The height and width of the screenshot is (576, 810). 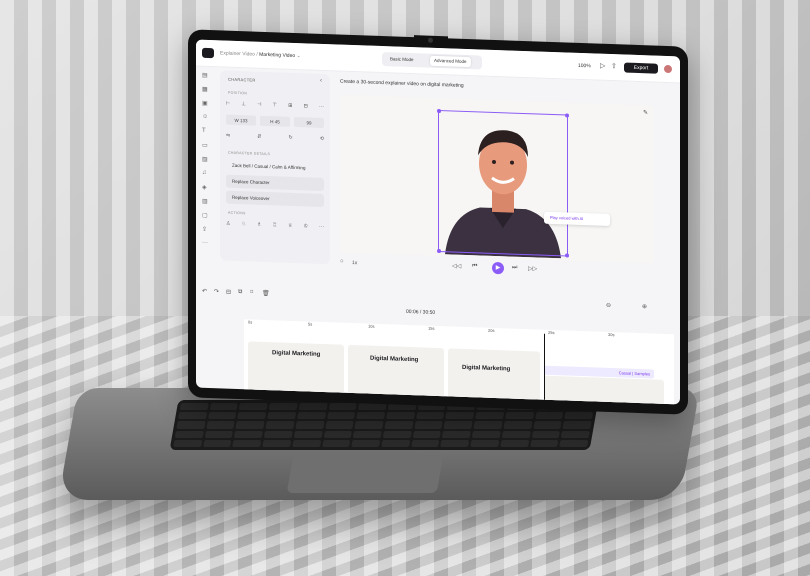 What do you see at coordinates (250, 322) in the screenshot?
I see `tick-label: 0s` at bounding box center [250, 322].